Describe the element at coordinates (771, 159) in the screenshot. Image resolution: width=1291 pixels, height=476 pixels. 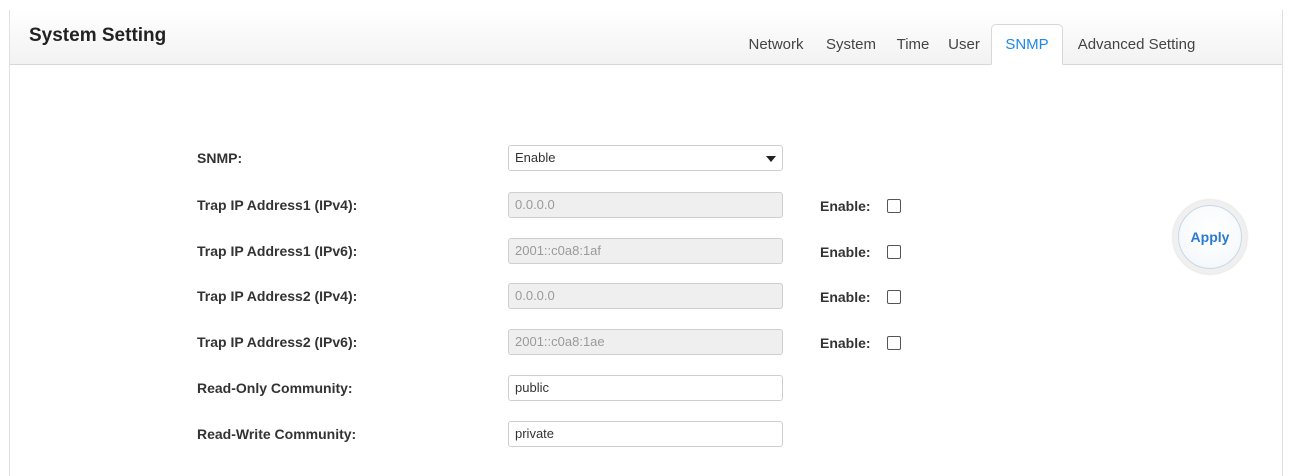
I see `chevron-down-icon` at that location.